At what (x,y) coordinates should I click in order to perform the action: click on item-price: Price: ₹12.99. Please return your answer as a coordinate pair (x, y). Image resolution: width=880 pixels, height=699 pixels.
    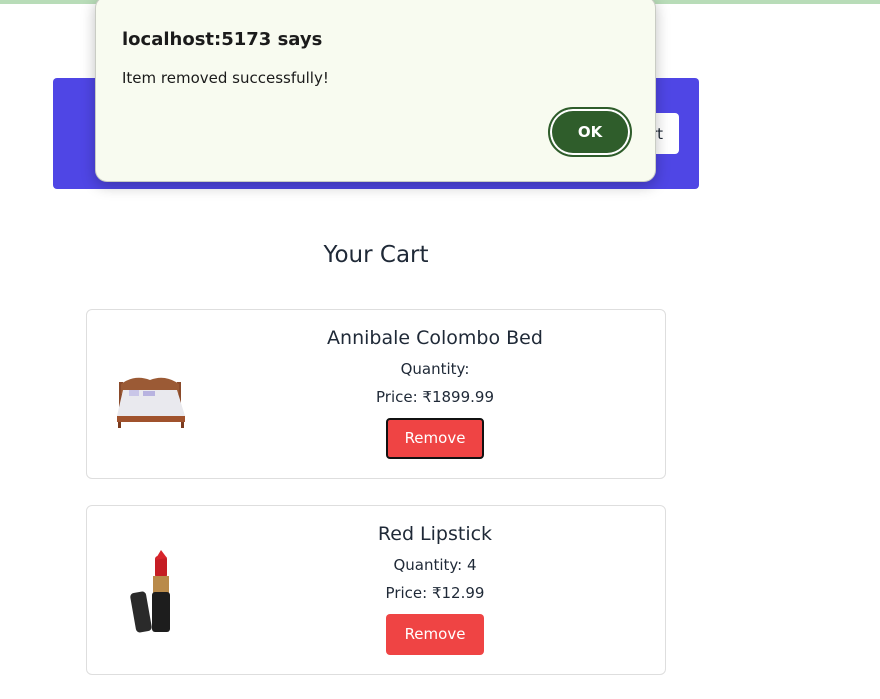
    Looking at the image, I should click on (435, 593).